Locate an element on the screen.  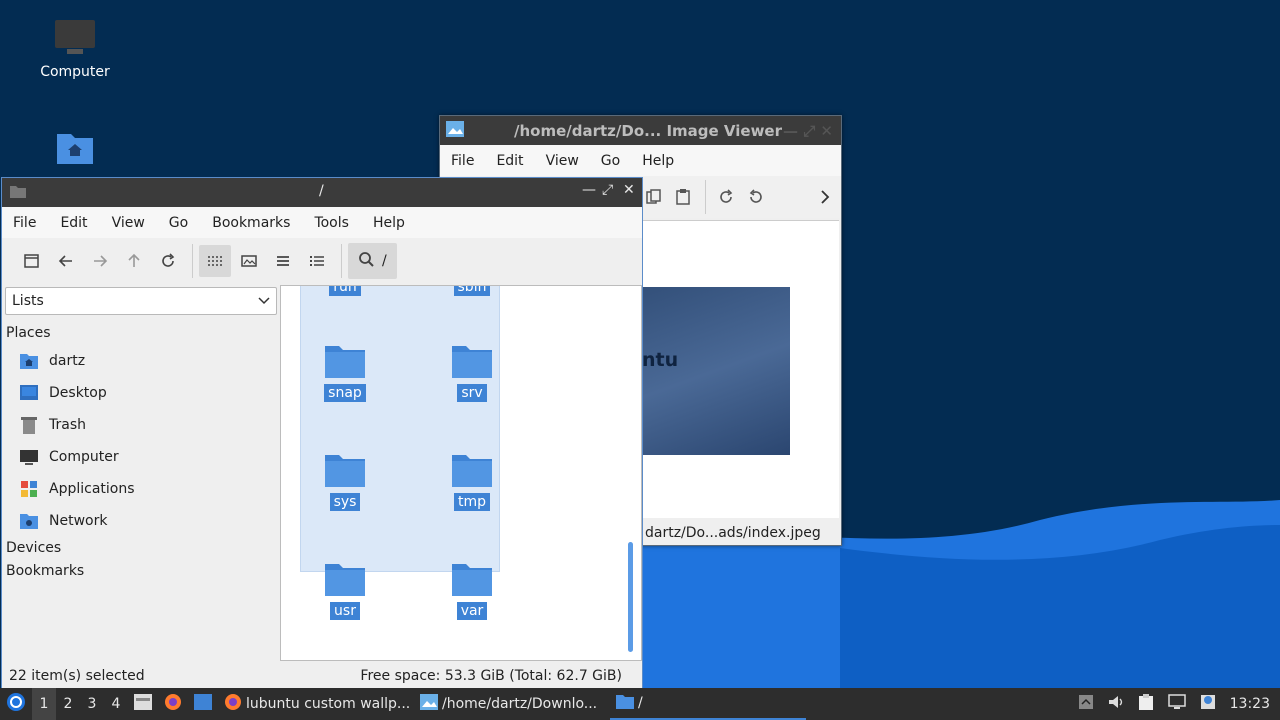
path-bar: / is located at coordinates (372, 261).